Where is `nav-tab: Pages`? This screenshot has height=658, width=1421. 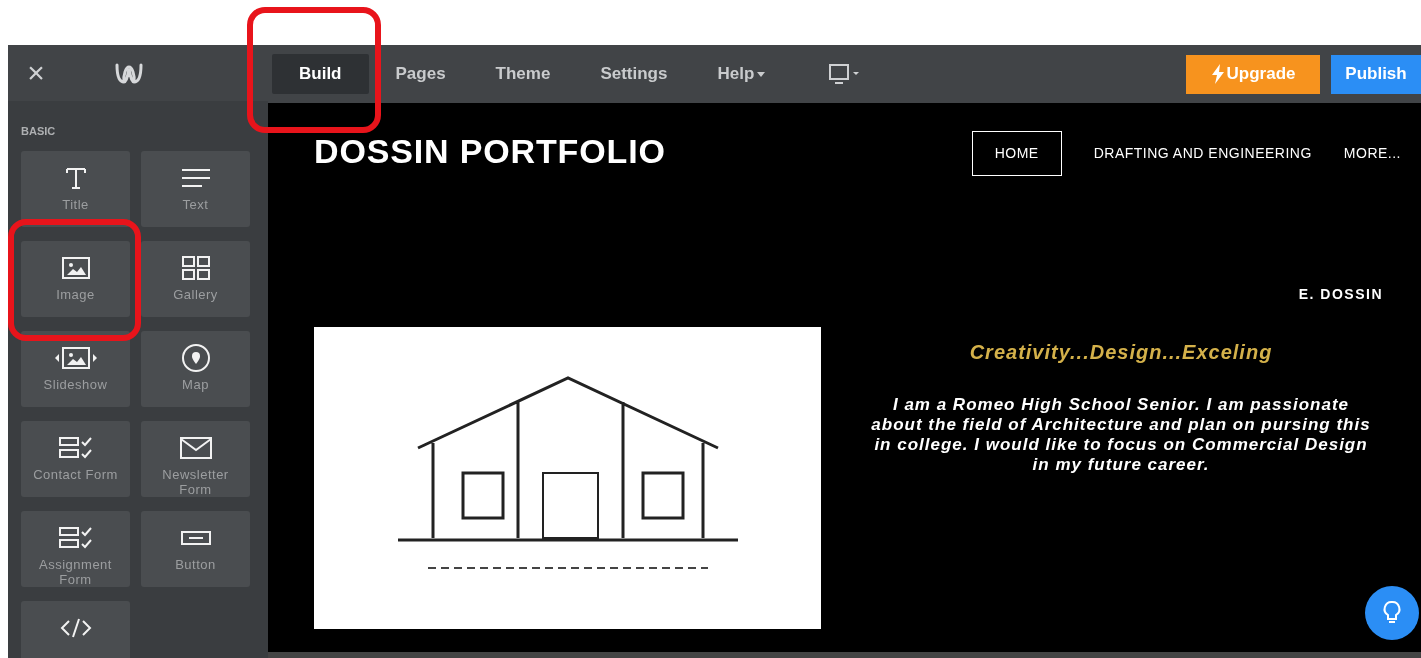 nav-tab: Pages is located at coordinates (420, 74).